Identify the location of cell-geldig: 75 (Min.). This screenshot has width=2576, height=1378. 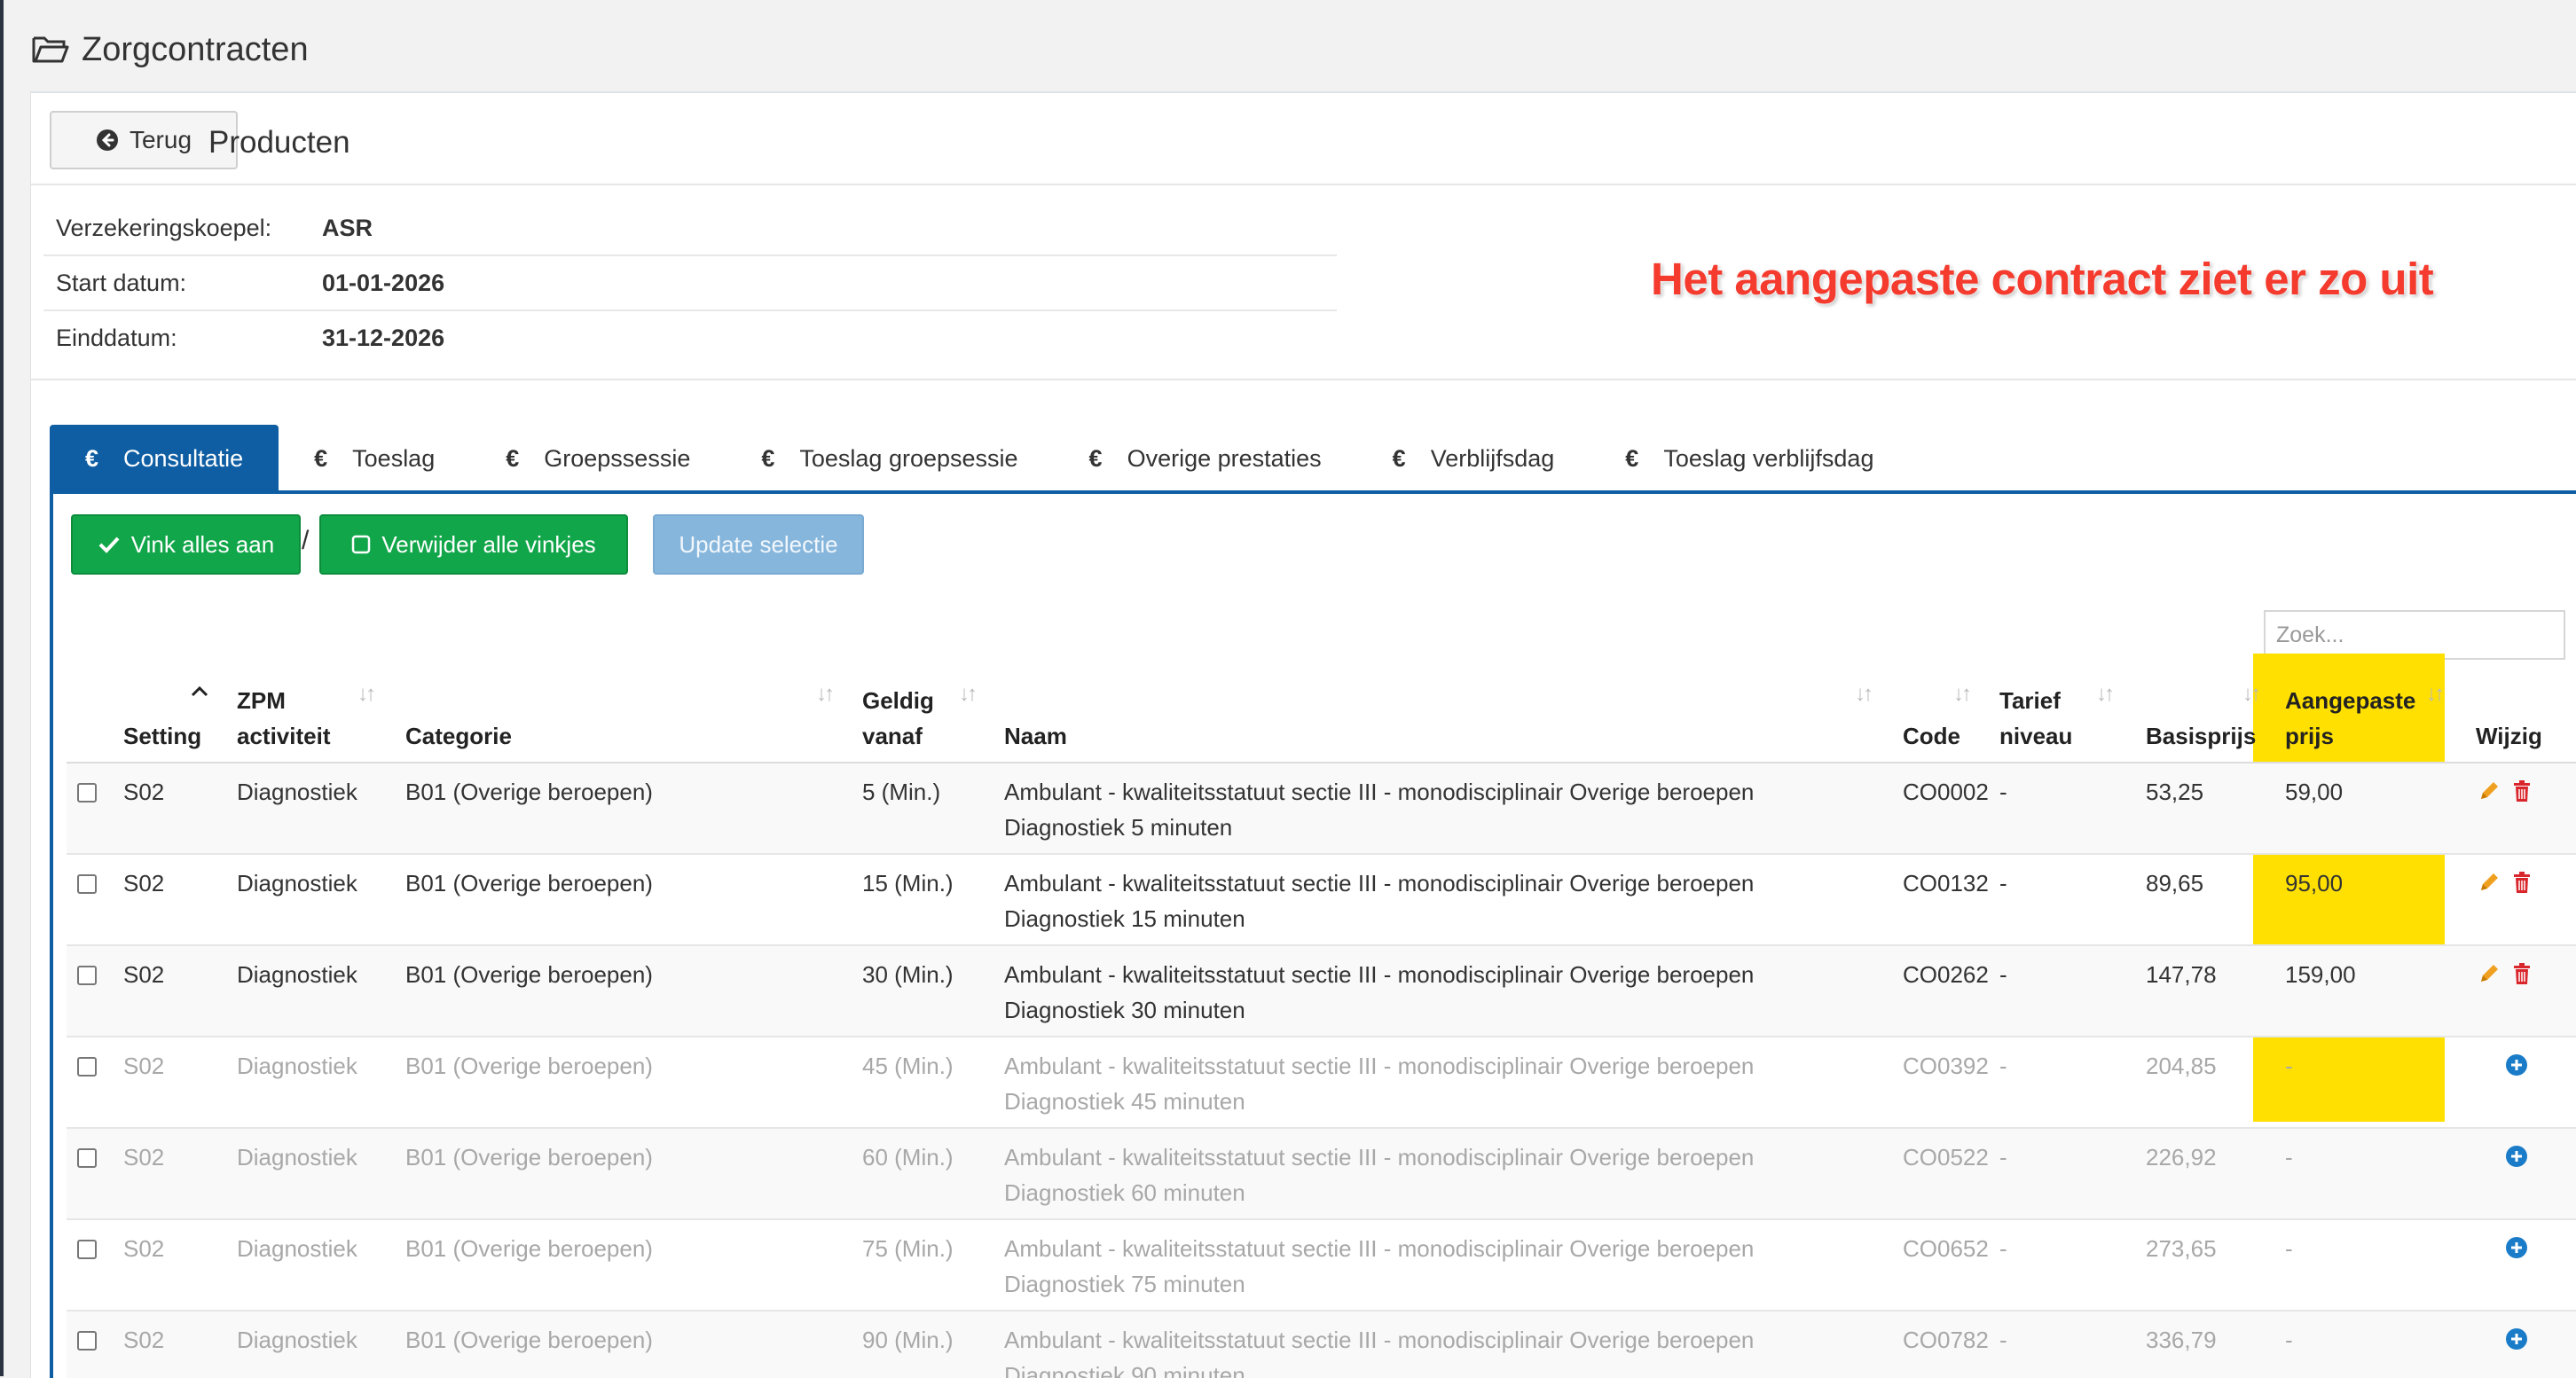
(908, 1248).